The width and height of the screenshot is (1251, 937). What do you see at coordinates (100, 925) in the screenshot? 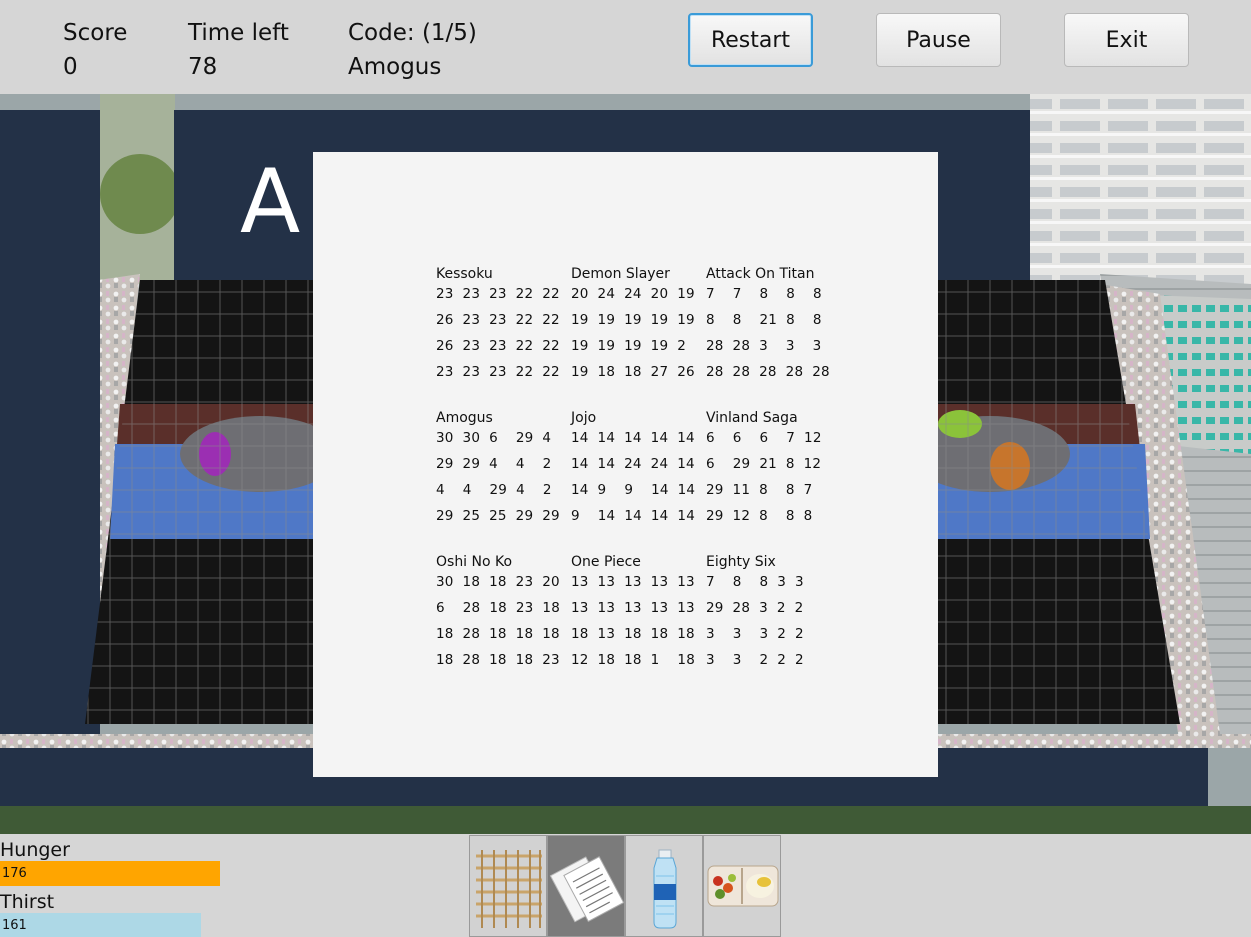
I see `thirst-bar: 161` at bounding box center [100, 925].